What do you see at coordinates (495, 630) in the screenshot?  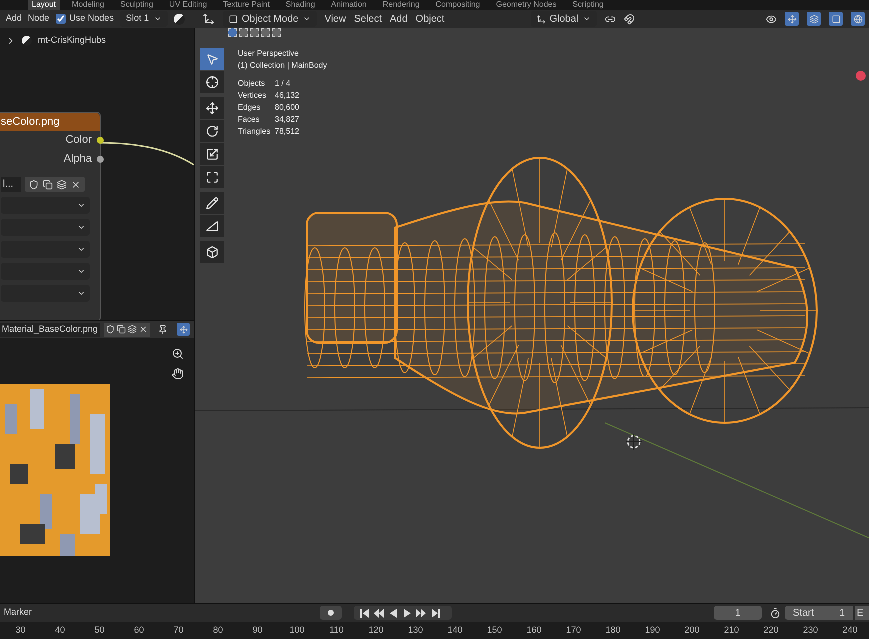 I see `frame-number: 150` at bounding box center [495, 630].